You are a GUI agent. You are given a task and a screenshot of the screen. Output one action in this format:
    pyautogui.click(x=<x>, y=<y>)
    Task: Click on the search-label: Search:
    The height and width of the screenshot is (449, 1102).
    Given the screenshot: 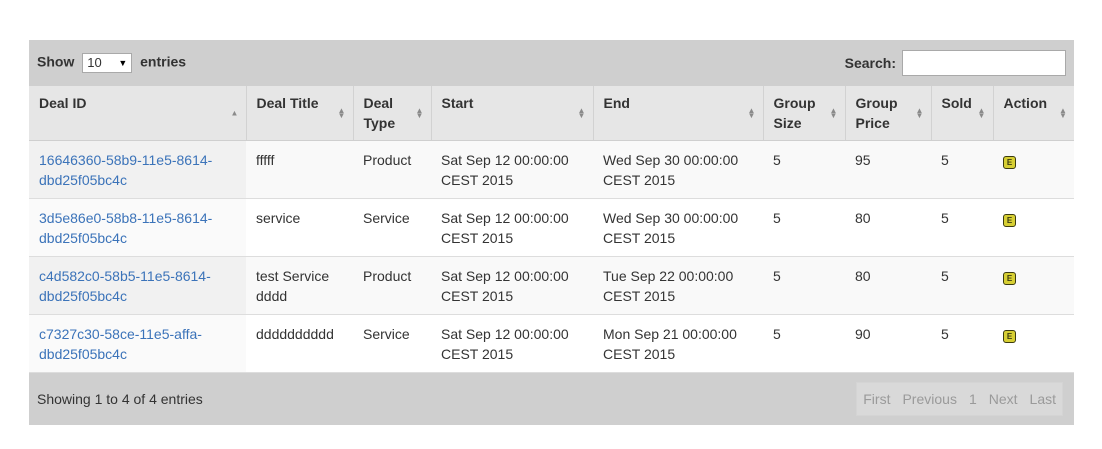 What is the action you would take?
    pyautogui.click(x=870, y=63)
    